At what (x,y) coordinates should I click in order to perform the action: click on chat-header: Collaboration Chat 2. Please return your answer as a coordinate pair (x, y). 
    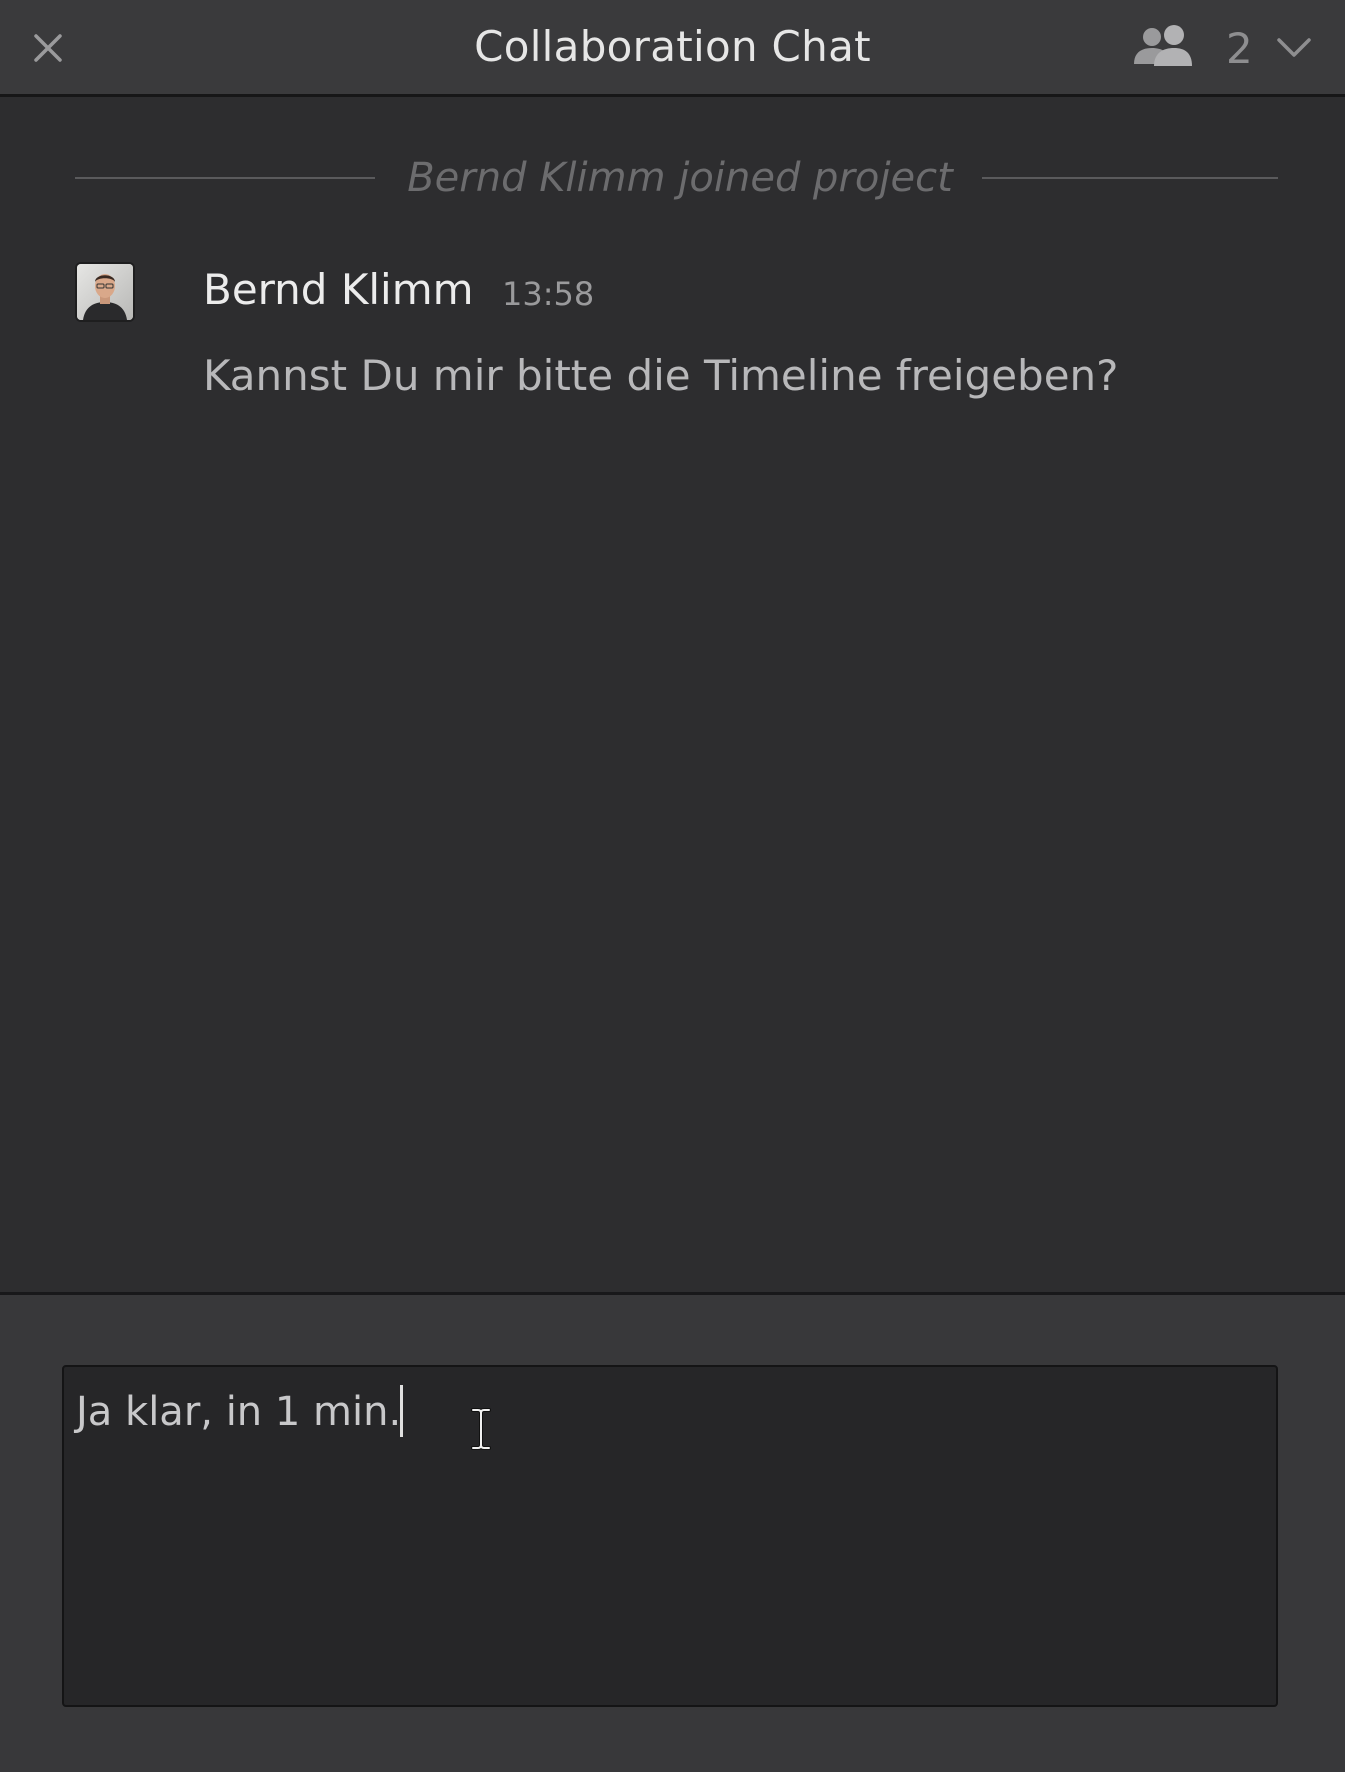
    Looking at the image, I should click on (672, 48).